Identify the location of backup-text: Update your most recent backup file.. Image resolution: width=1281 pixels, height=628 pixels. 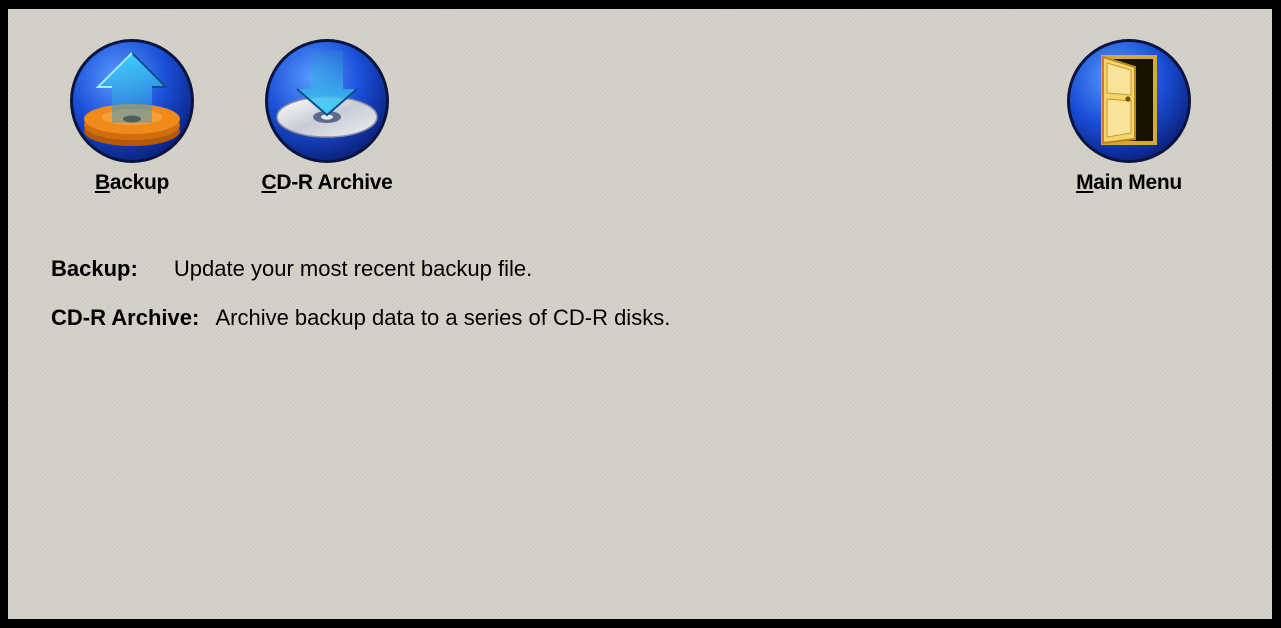
(353, 268).